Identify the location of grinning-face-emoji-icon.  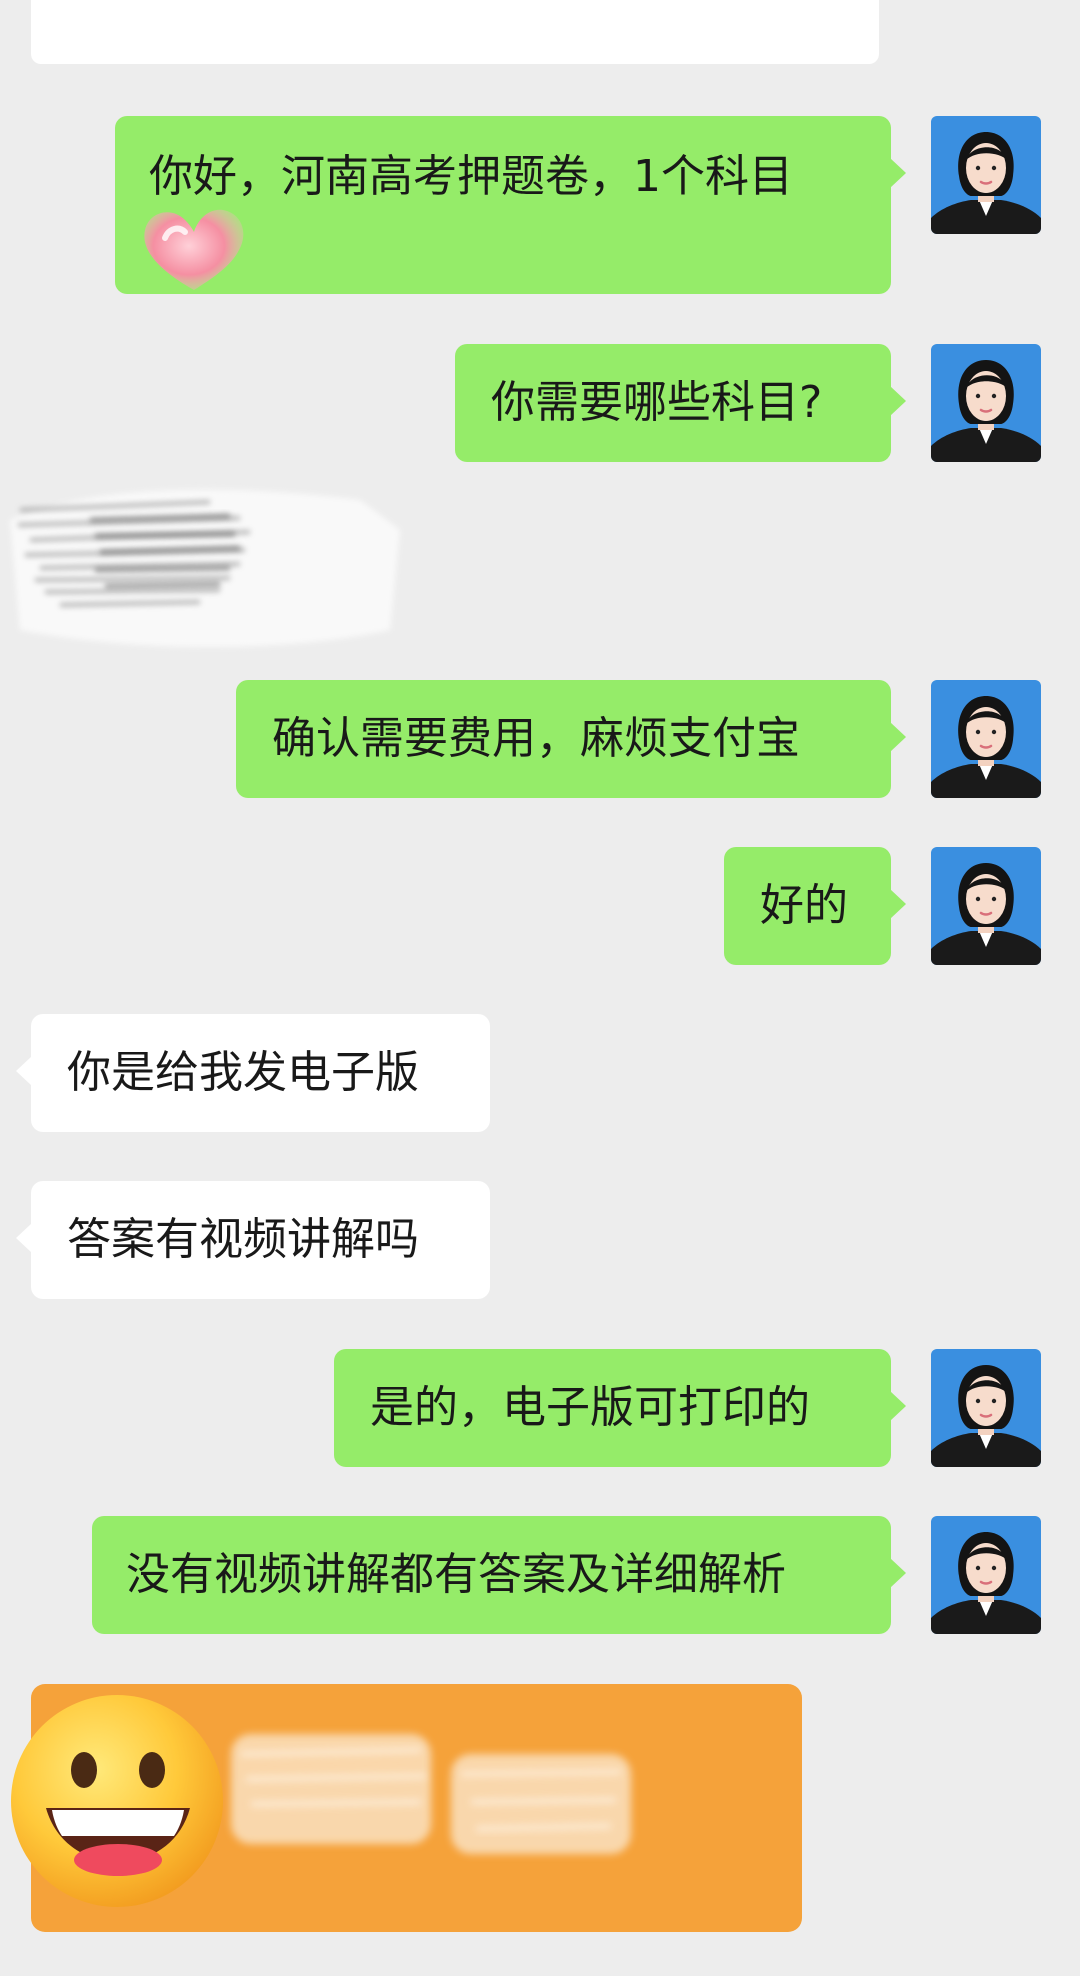
(117, 1801).